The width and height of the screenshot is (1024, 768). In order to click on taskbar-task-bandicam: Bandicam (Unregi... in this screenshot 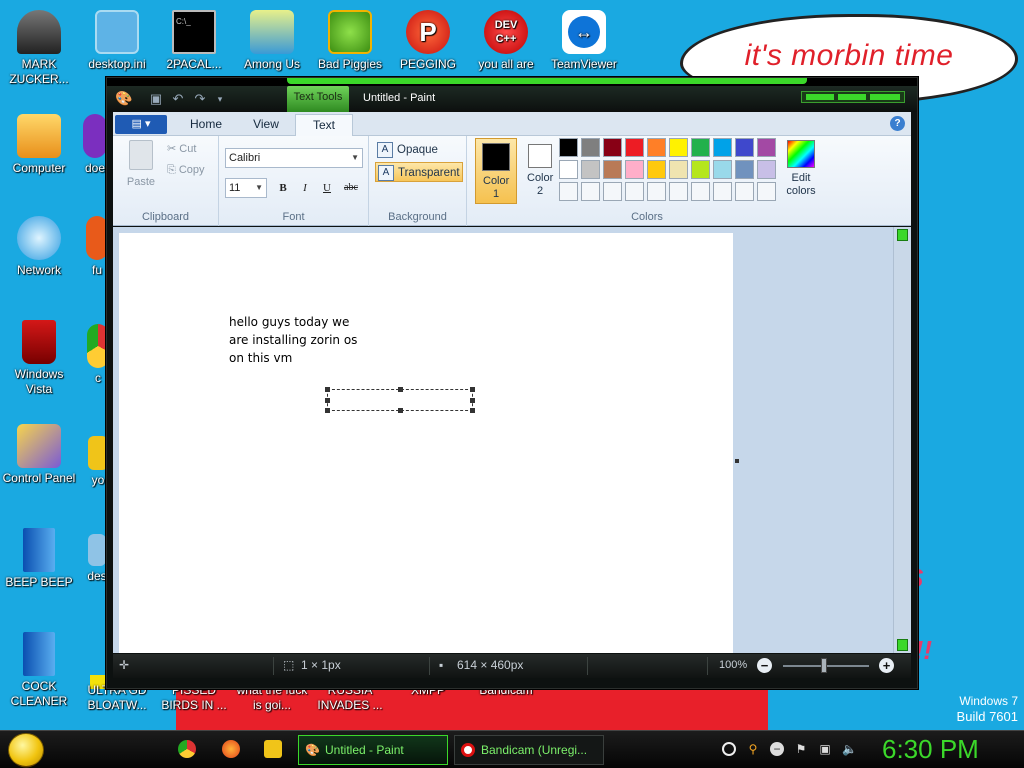, I will do `click(529, 750)`.